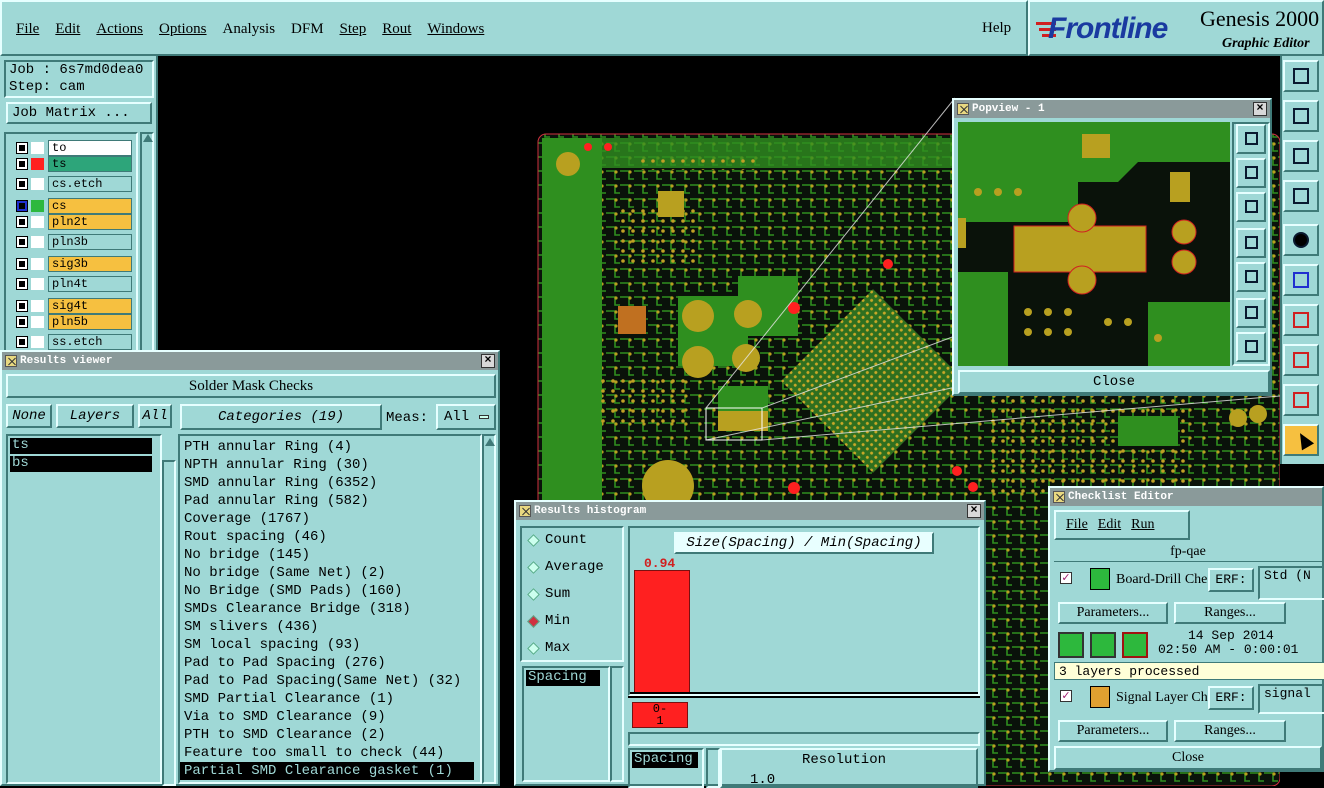 Image resolution: width=1324 pixels, height=788 pixels. What do you see at coordinates (95, 416) in the screenshot?
I see `layers-button: Layers` at bounding box center [95, 416].